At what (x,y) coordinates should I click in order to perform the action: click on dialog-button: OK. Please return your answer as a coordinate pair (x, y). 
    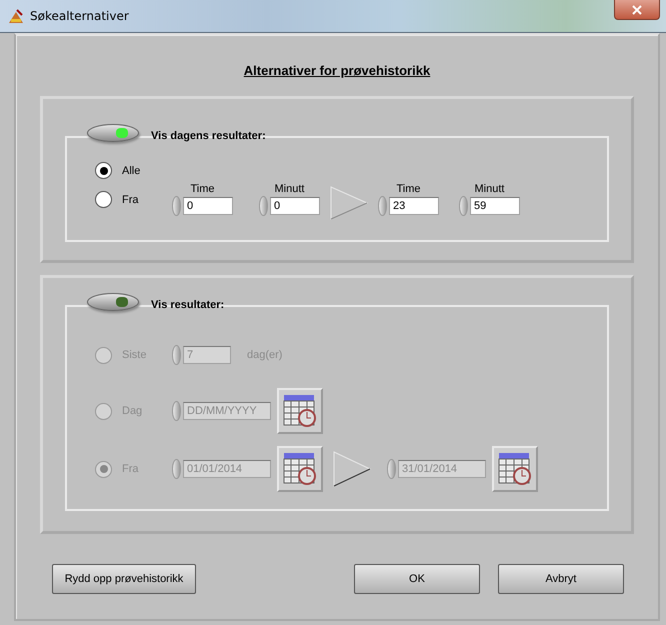
    Looking at the image, I should click on (417, 579).